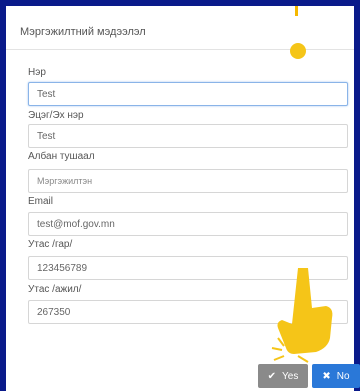 The height and width of the screenshot is (391, 360). I want to click on mobile-phone-label: Утас /гар/, so click(50, 244).